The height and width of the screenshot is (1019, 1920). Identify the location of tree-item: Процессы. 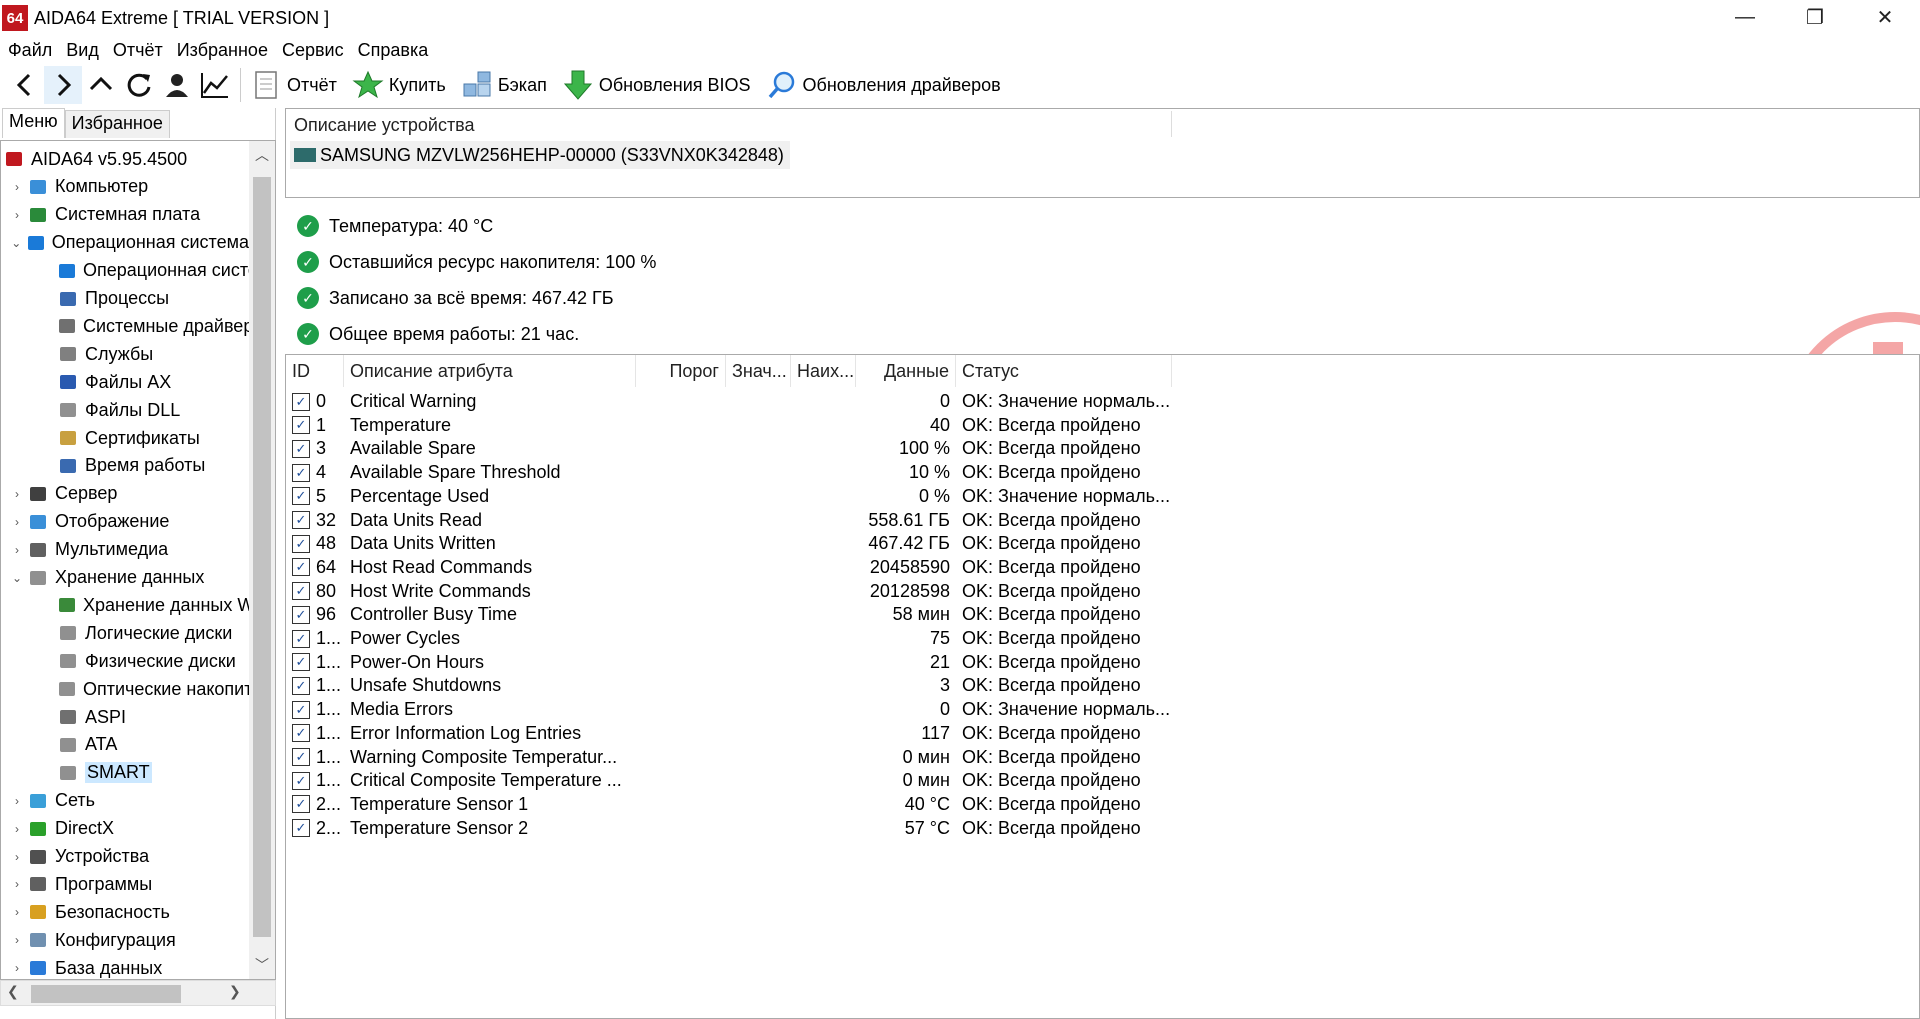
(125, 299).